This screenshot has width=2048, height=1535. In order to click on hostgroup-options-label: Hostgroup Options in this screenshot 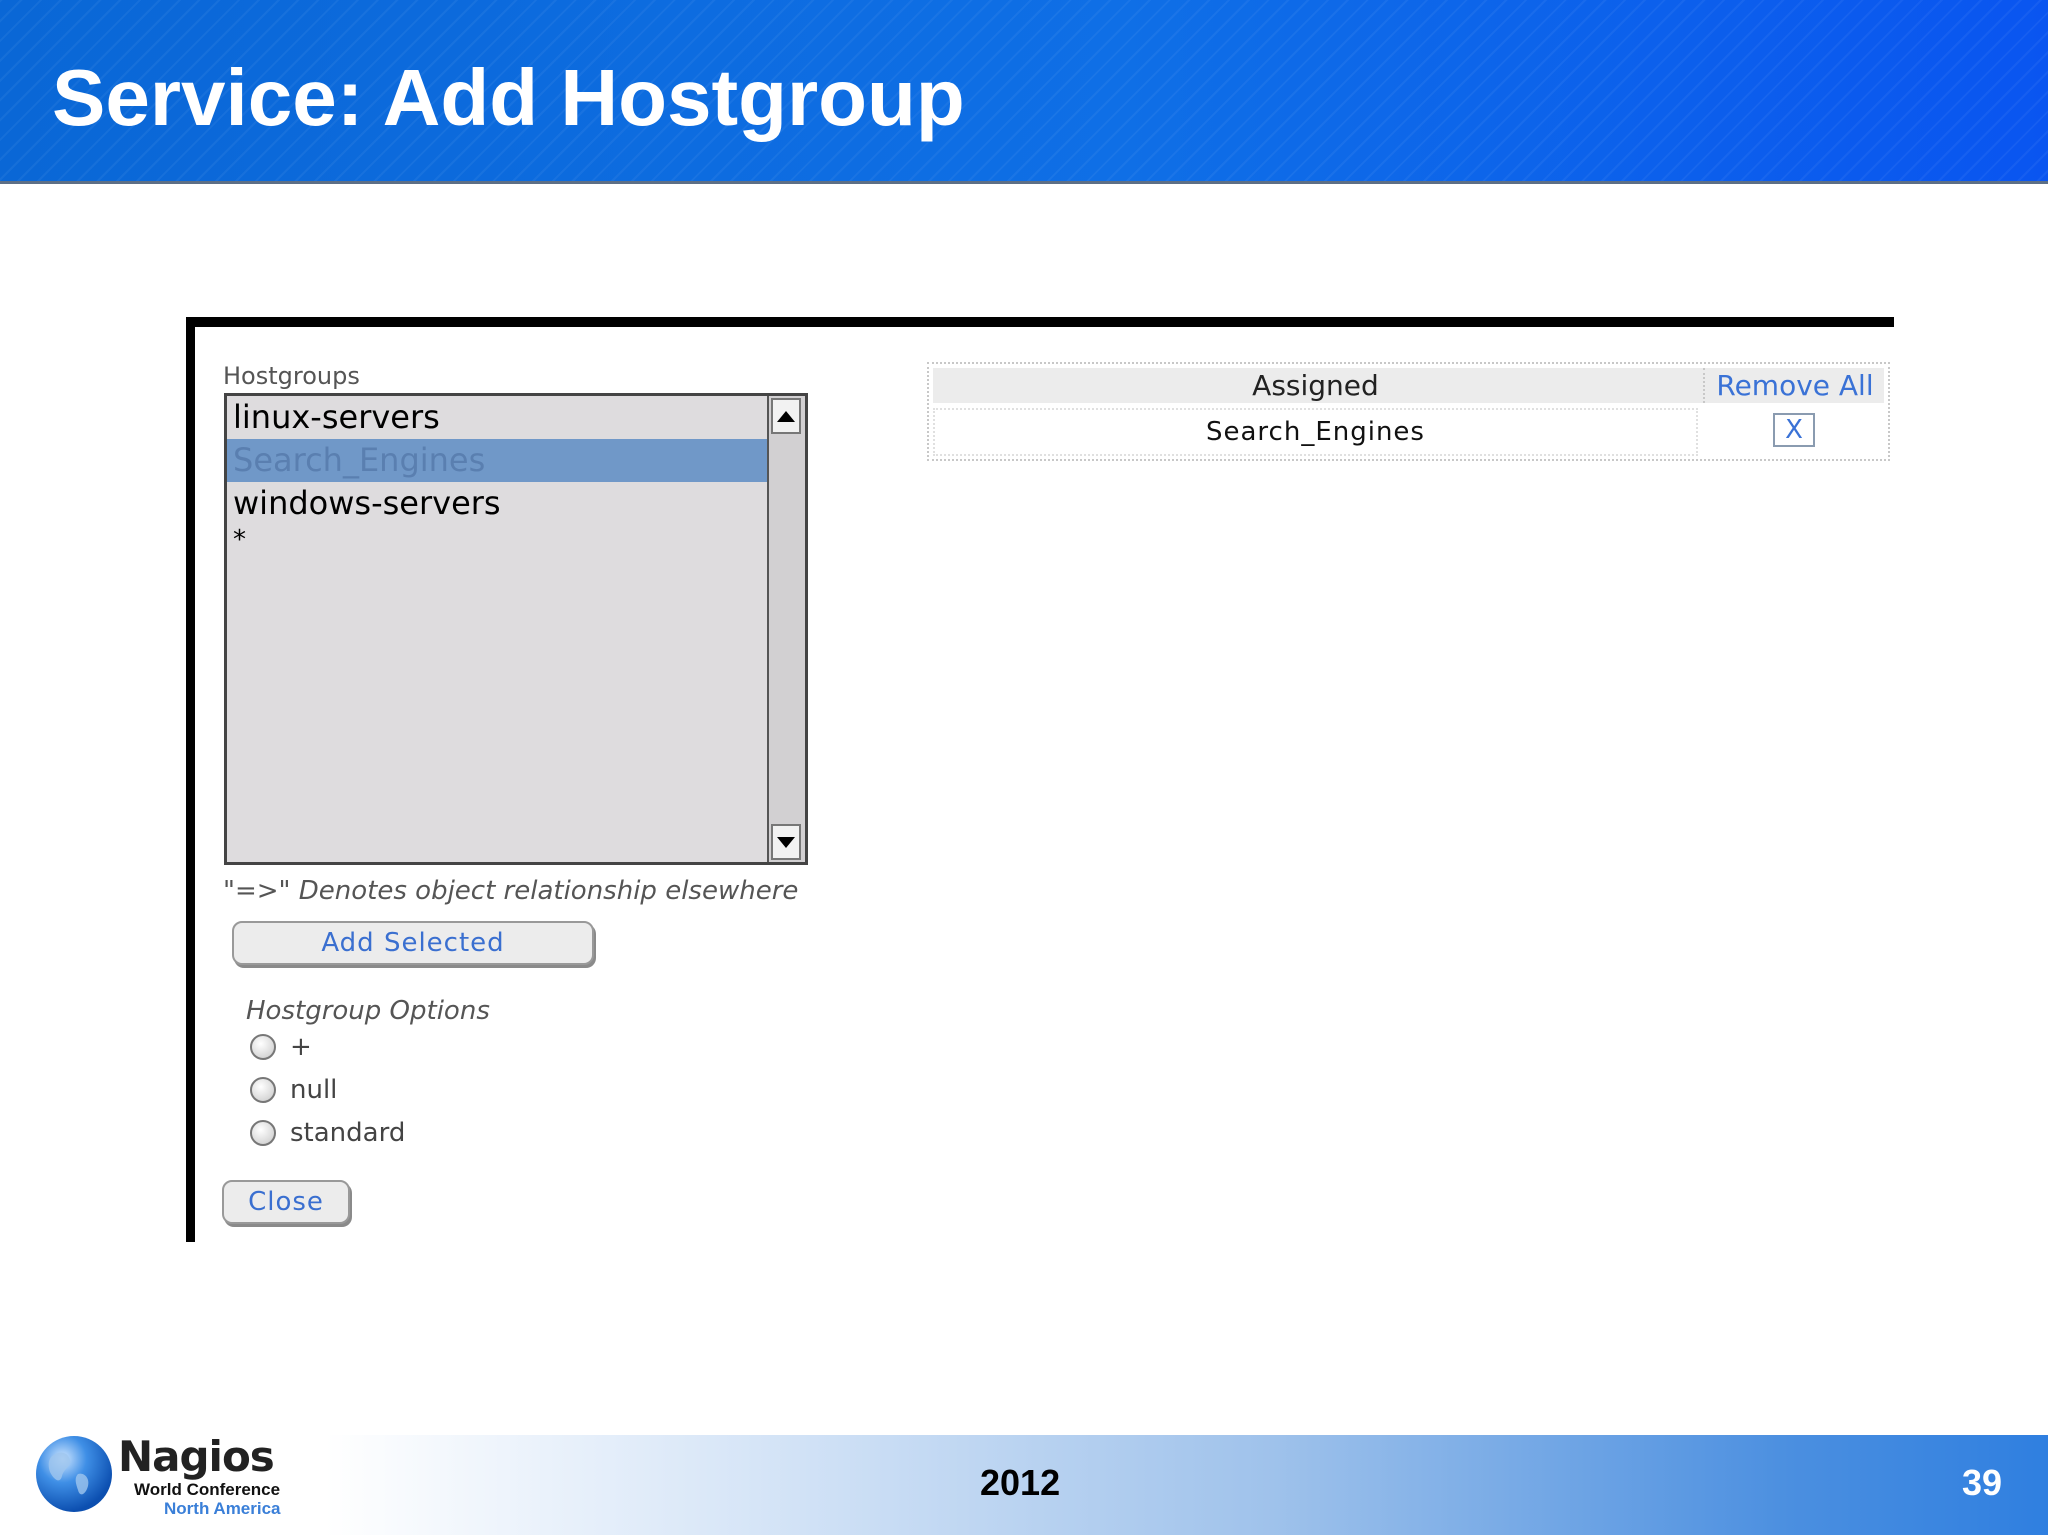, I will do `click(368, 1011)`.